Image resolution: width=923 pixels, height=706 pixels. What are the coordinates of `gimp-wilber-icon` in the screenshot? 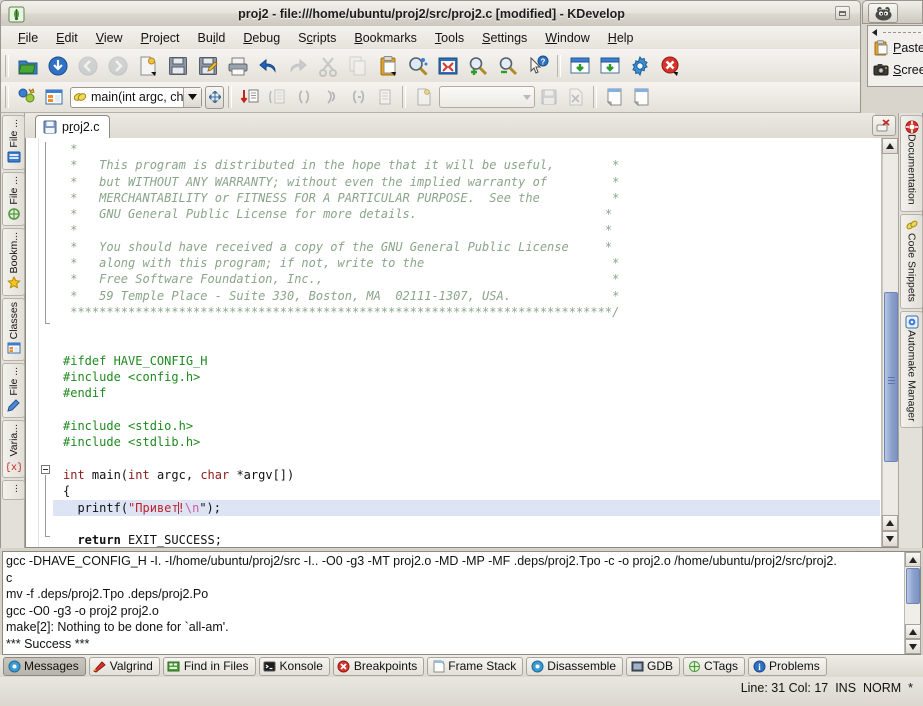 It's located at (883, 13).